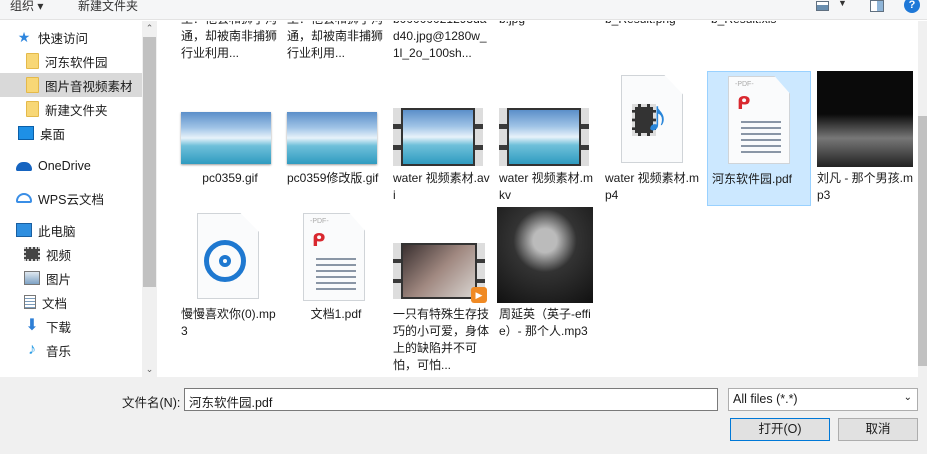 The height and width of the screenshot is (454, 927). Describe the element at coordinates (63, 38) in the screenshot. I see `sidebar-item-label: 快速访问` at that location.